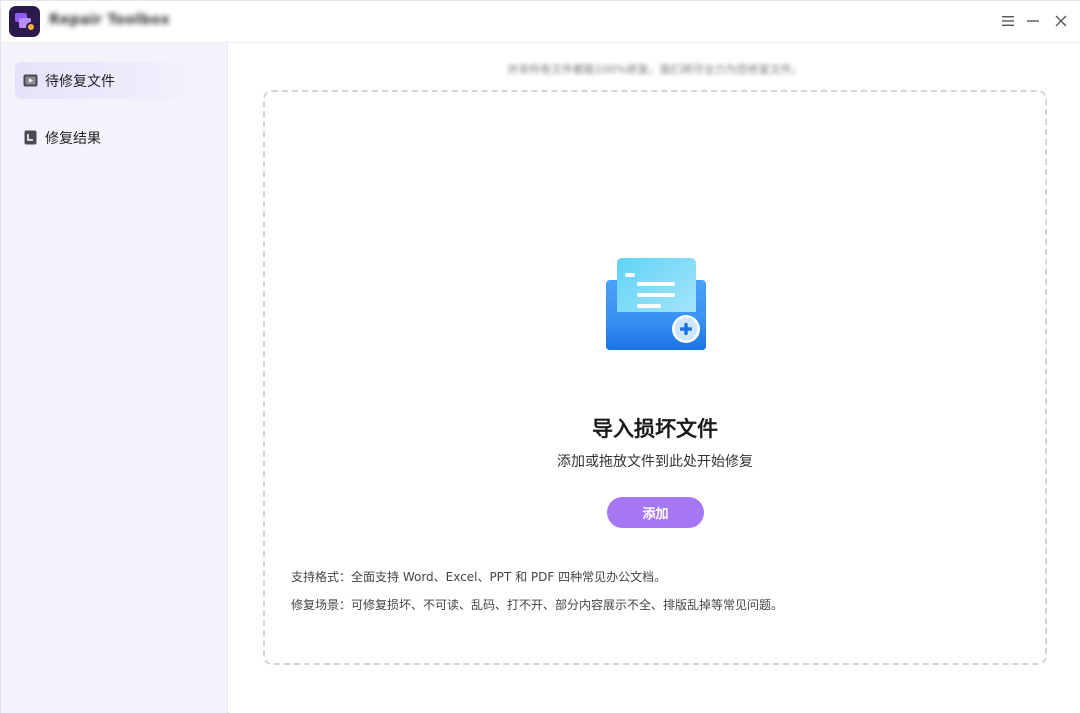 This screenshot has height=713, width=1080. I want to click on sidebar-item-pending-files: 待修复文件, so click(110, 80).